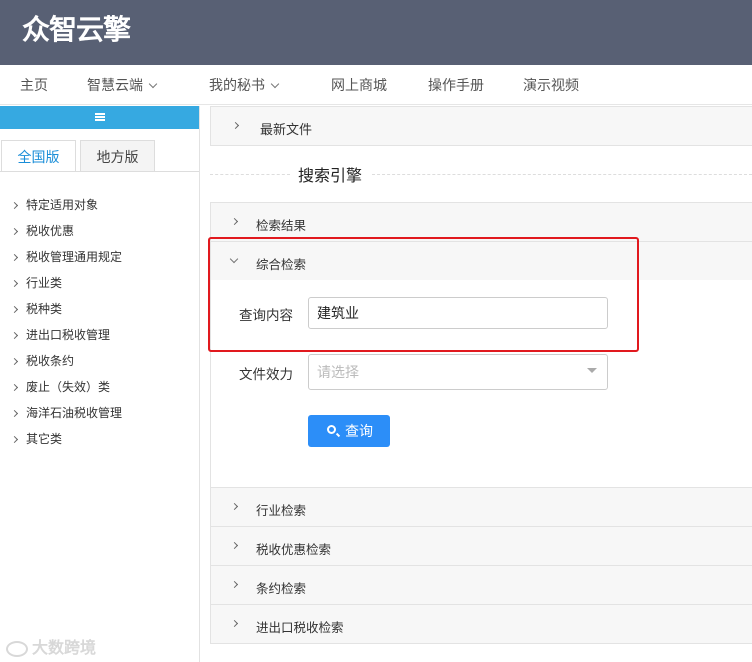 The height and width of the screenshot is (662, 752). I want to click on sidebar-item-label: 废止（失效）类, so click(68, 387).